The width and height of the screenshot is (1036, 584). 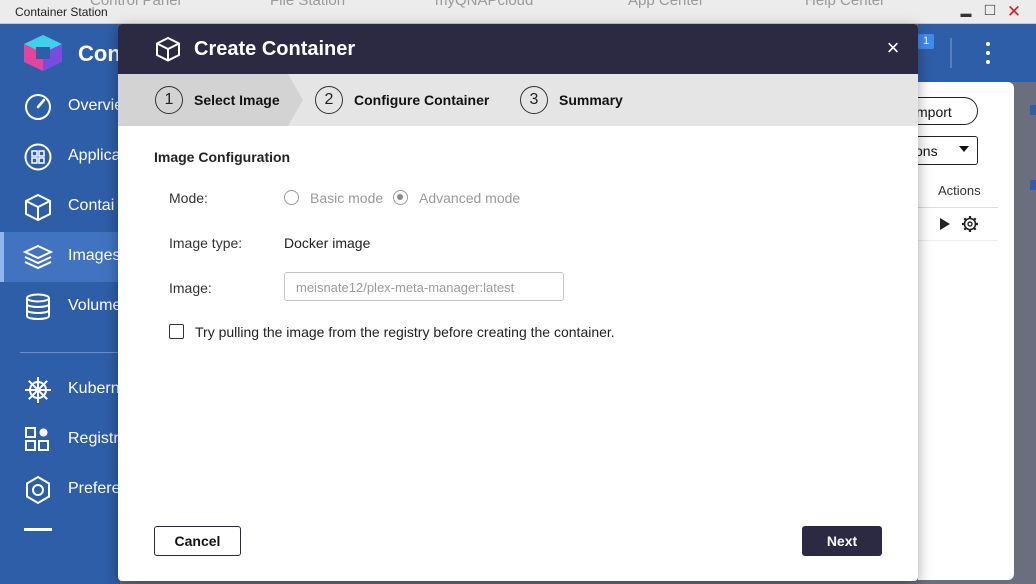 I want to click on sidebar-item-label: Registr, so click(x=93, y=438).